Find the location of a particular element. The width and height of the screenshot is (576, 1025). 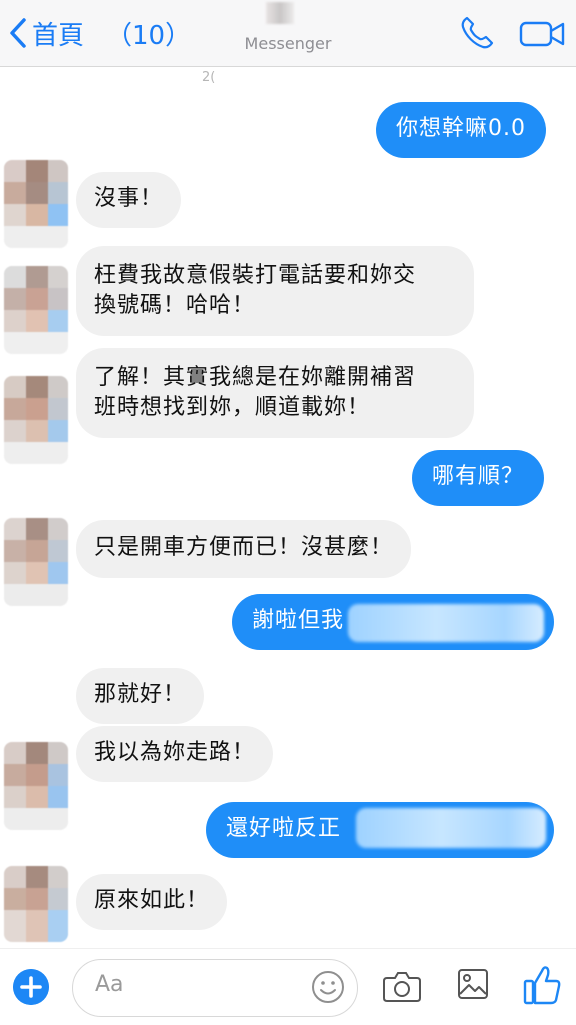

chat-header: 首頁 （10） Messenger is located at coordinates (288, 33).